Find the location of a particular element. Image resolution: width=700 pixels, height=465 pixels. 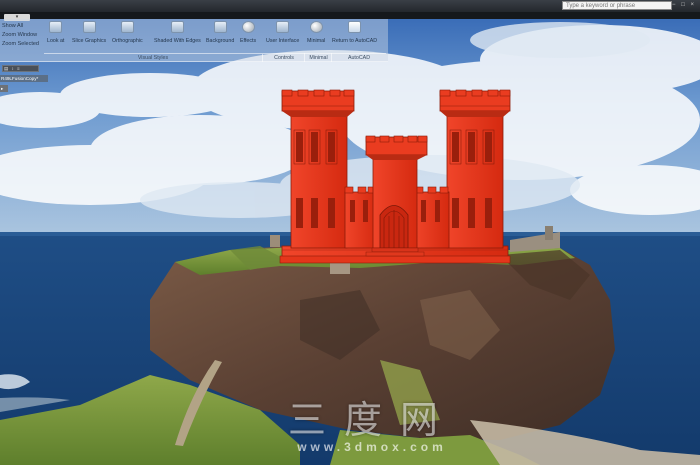

look-at-button: Look at is located at coordinates (55, 37).